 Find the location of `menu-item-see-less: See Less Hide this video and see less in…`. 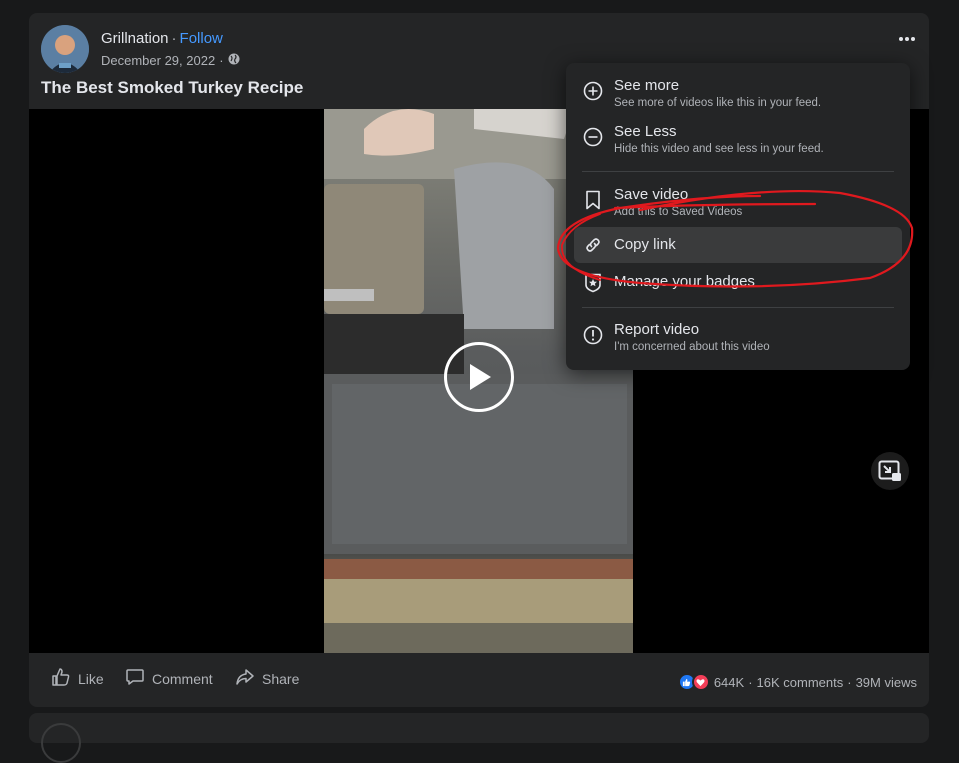

menu-item-see-less: See Less Hide this video and see less in… is located at coordinates (738, 143).